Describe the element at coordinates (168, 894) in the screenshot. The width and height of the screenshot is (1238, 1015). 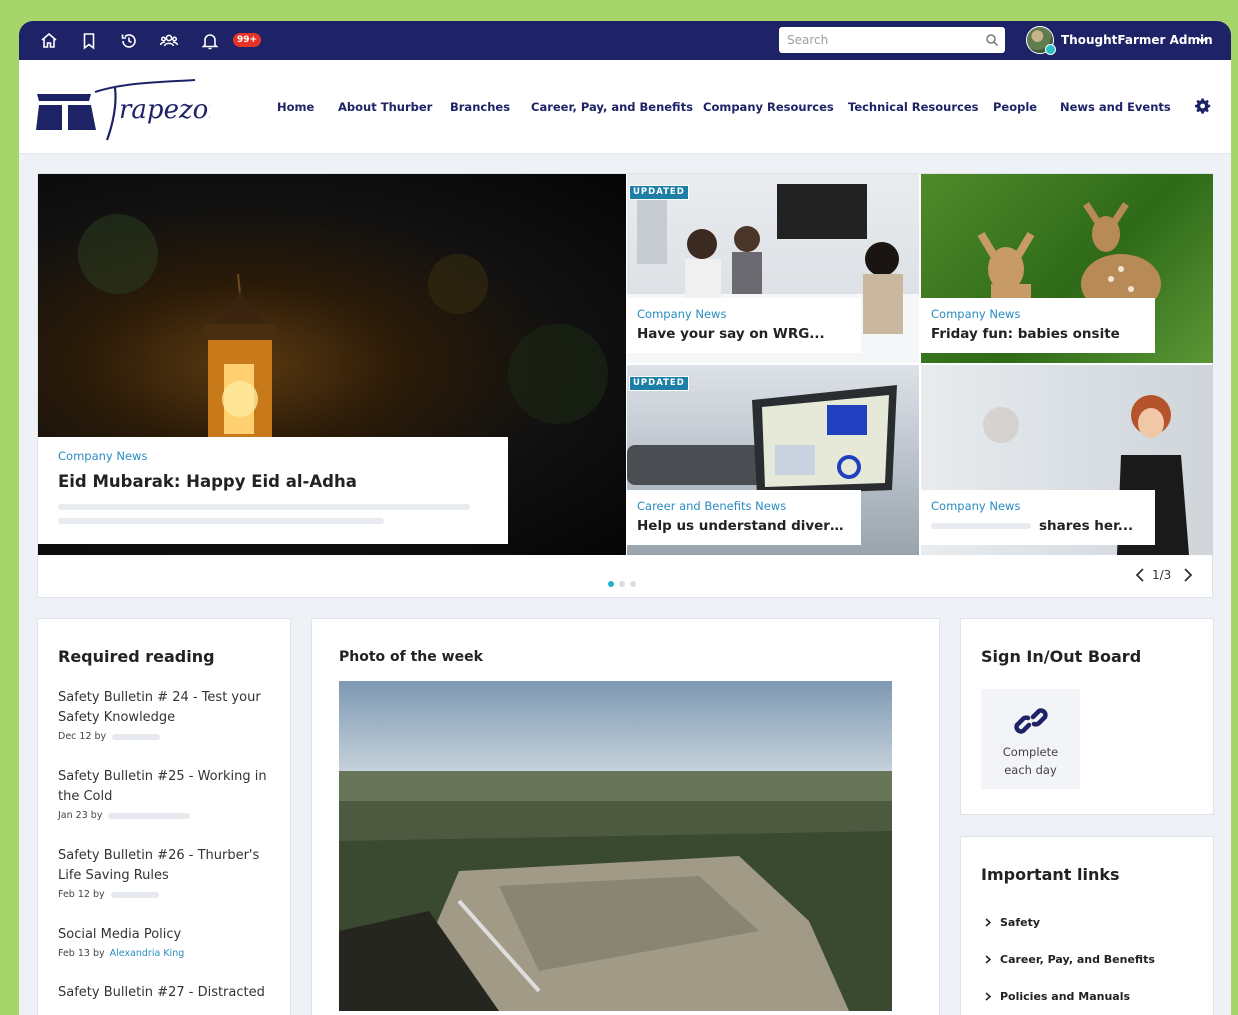
I see `reading-meta: Feb 12 by` at that location.